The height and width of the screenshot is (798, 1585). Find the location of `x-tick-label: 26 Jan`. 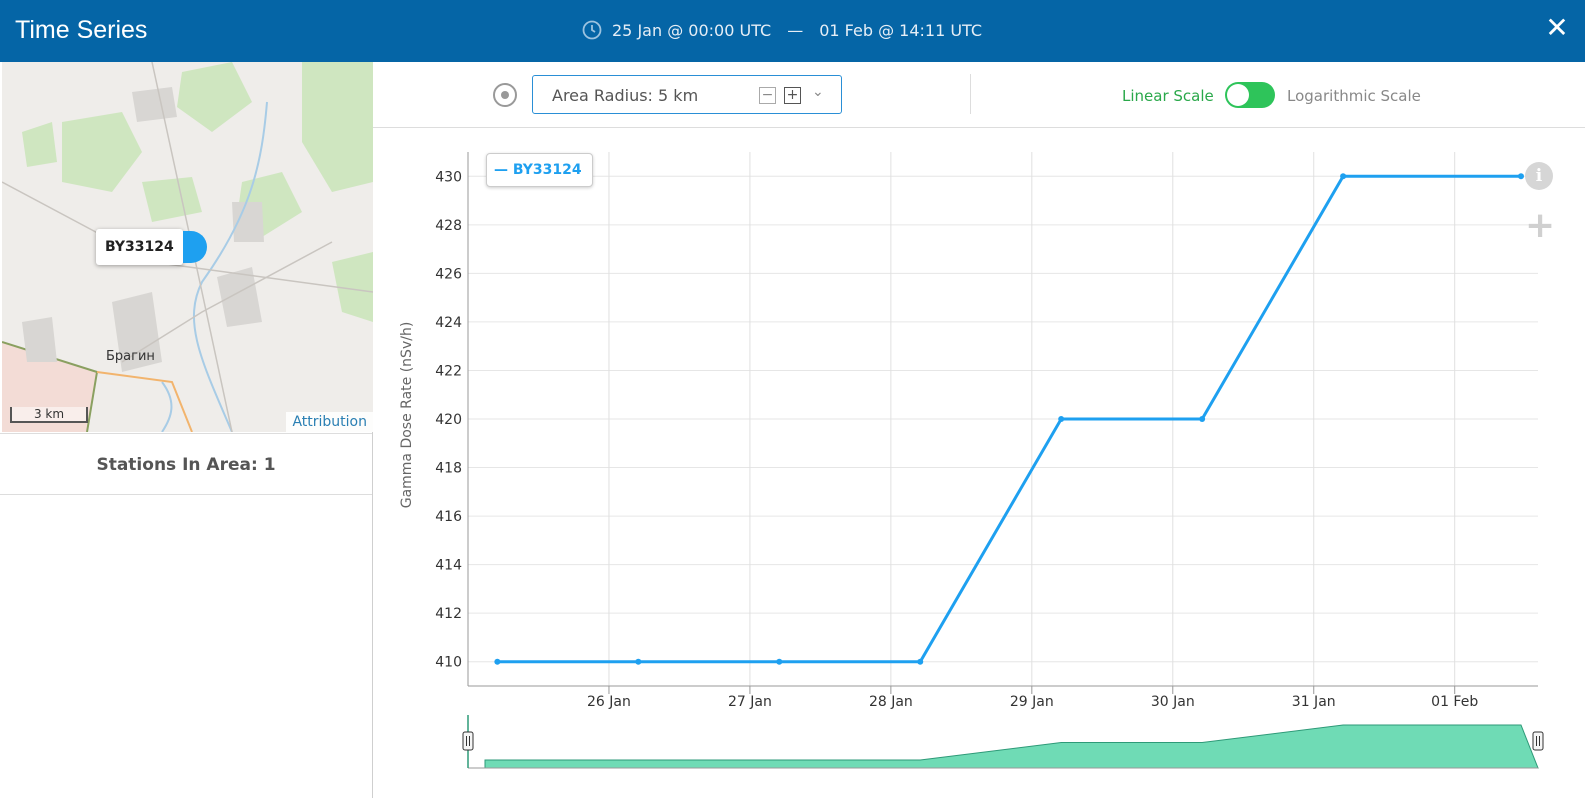

x-tick-label: 26 Jan is located at coordinates (609, 702).